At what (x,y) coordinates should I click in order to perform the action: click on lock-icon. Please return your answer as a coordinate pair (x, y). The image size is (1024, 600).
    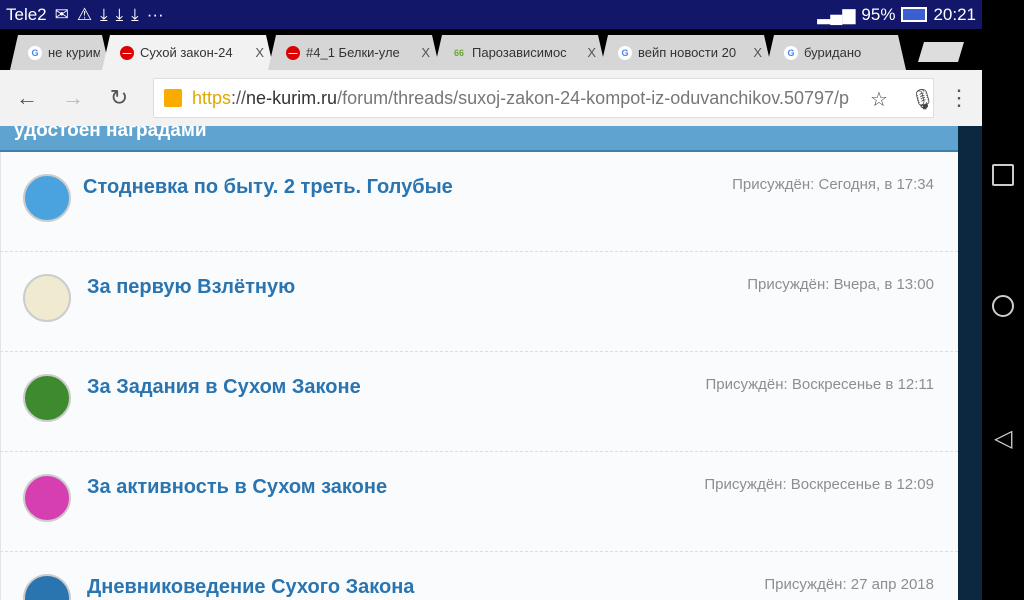
    Looking at the image, I should click on (173, 98).